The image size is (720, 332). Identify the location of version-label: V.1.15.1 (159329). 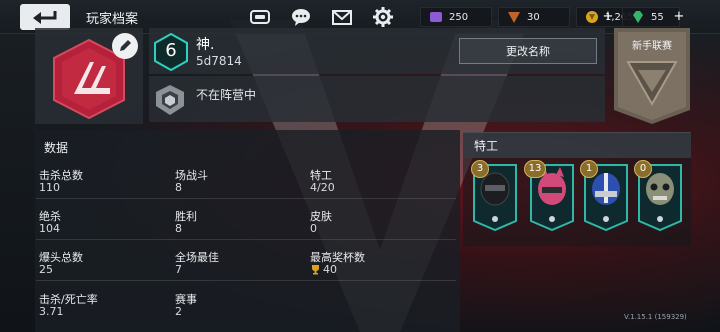
(655, 317).